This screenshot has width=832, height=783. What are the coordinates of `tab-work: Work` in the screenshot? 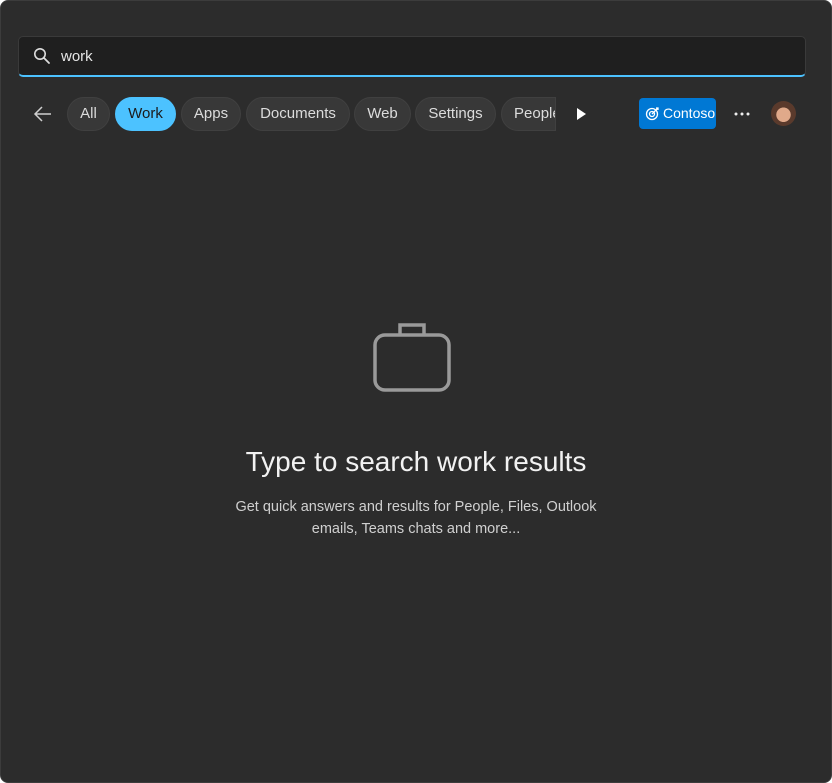 It's located at (145, 114).